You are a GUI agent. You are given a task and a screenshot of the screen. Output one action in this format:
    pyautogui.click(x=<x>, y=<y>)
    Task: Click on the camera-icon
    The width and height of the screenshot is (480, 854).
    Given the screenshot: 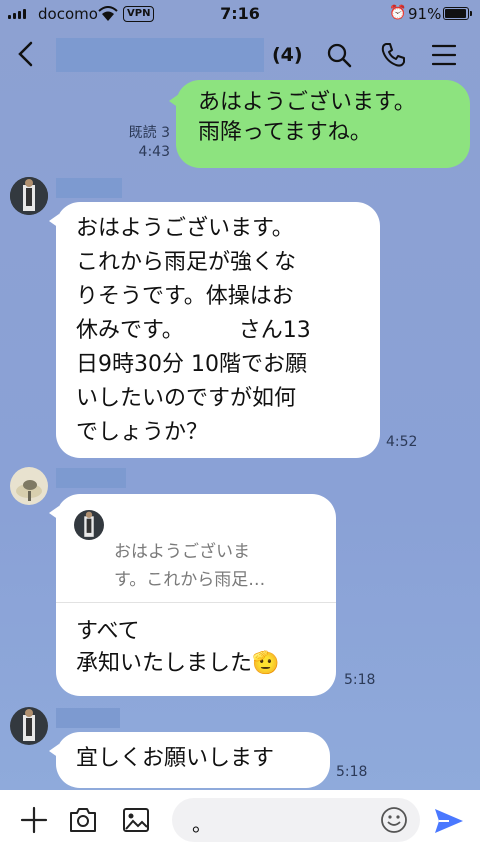 What is the action you would take?
    pyautogui.click(x=83, y=822)
    